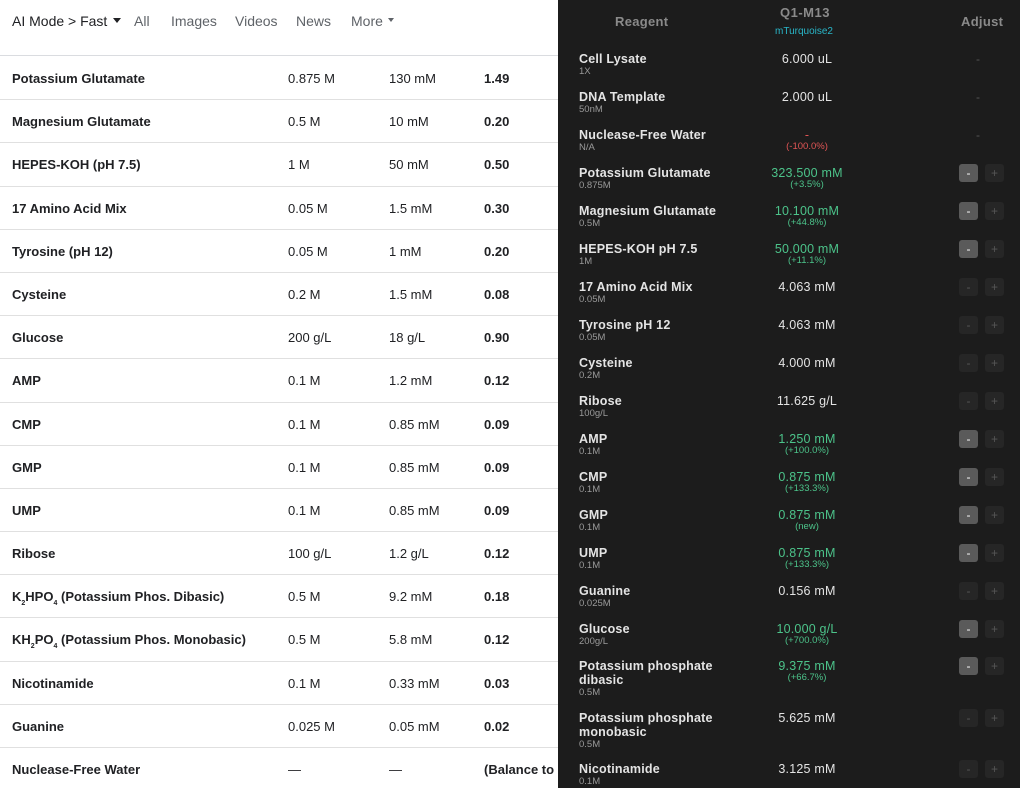  I want to click on reagent-label: Potassium phosphate dibasic, so click(646, 673).